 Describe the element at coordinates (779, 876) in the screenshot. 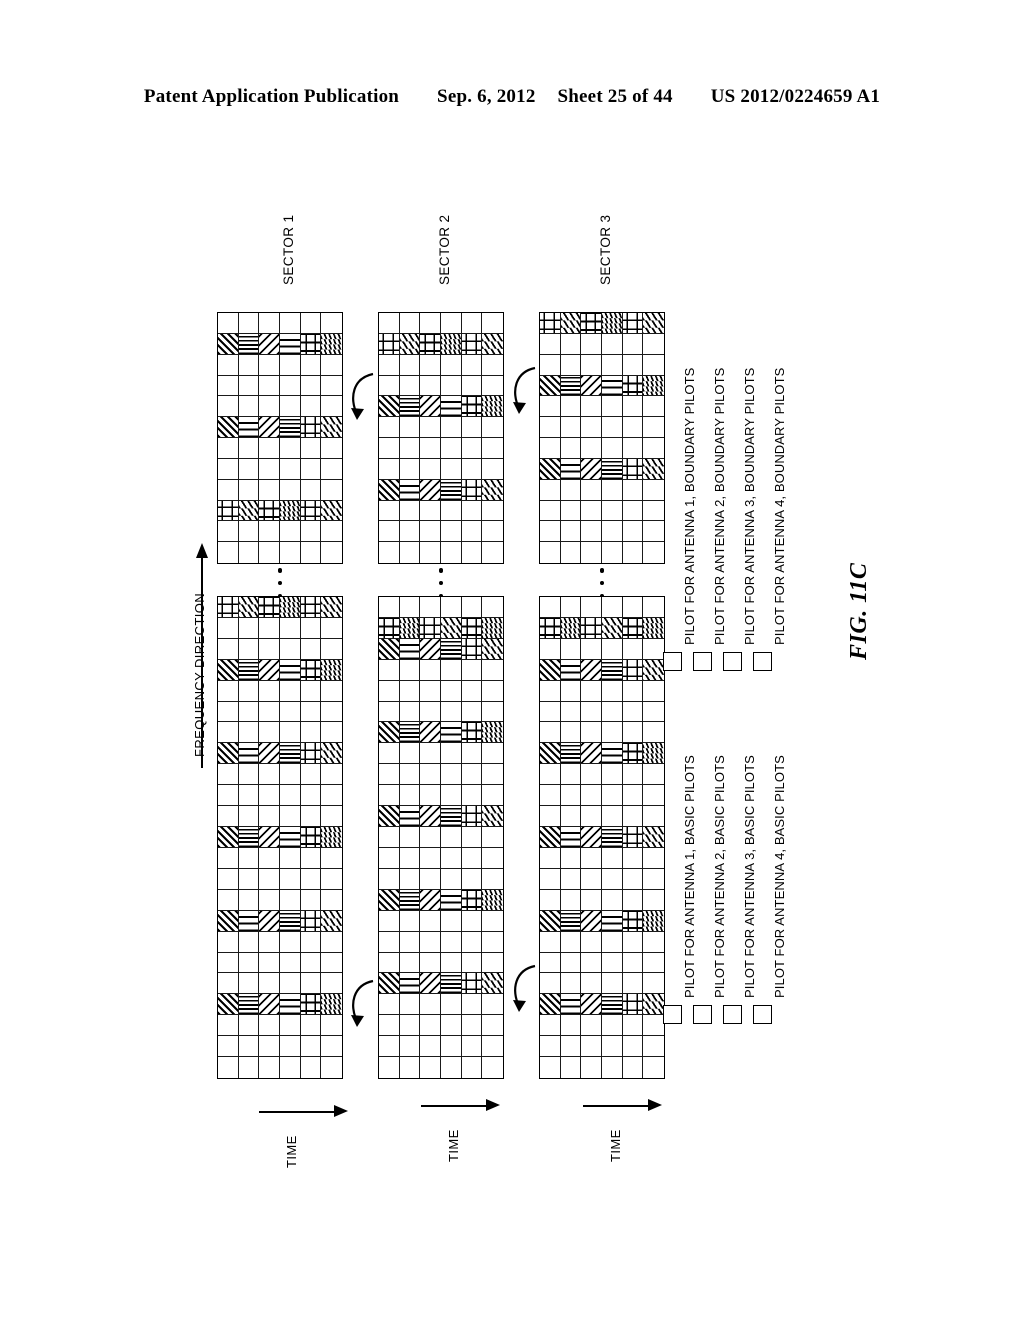

I see `legend-label-b4: PILOT FOR ANTENNA 4, BASIC PILOTS` at that location.